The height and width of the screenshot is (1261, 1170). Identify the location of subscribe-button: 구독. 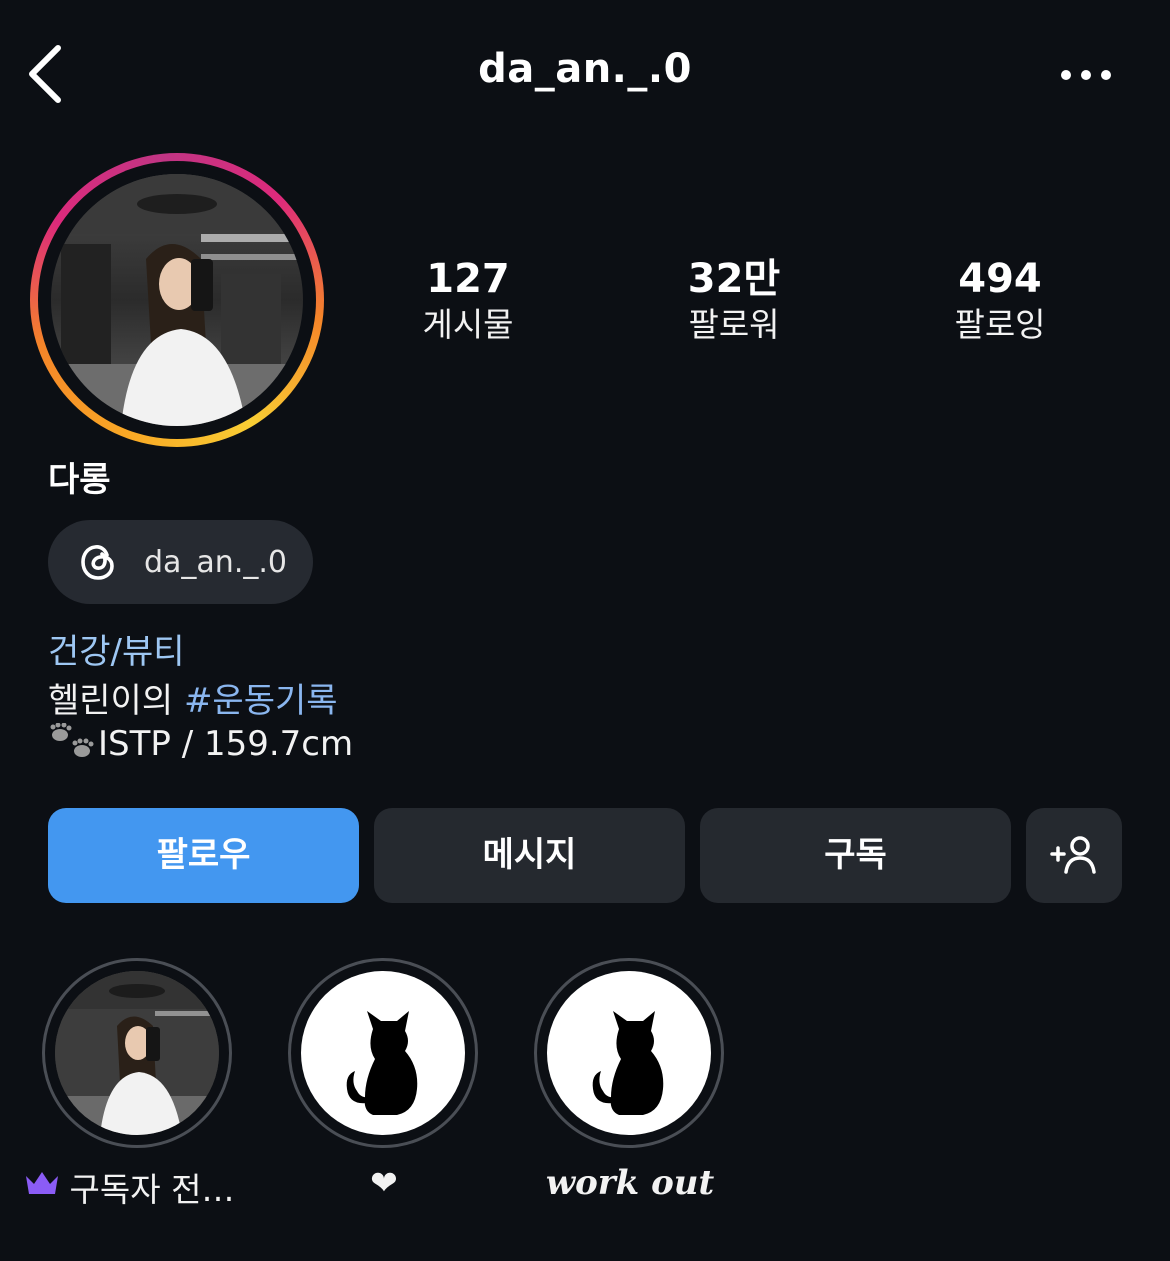
(855, 855).